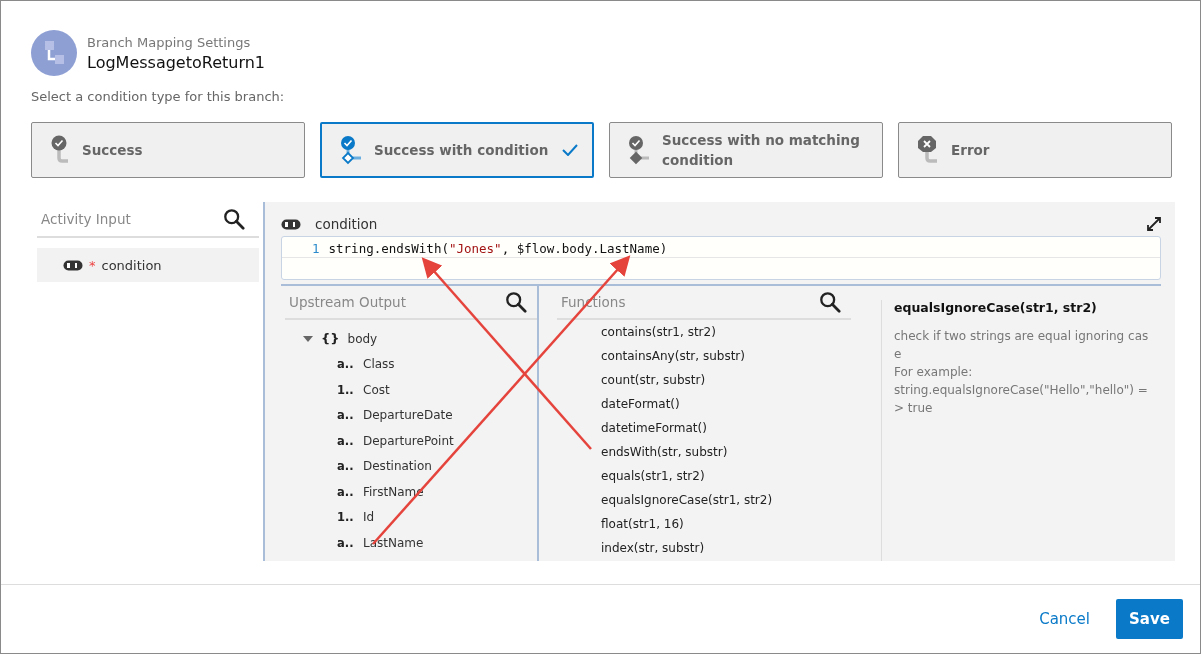 This screenshot has width=1201, height=654. I want to click on line-number: 1, so click(316, 248).